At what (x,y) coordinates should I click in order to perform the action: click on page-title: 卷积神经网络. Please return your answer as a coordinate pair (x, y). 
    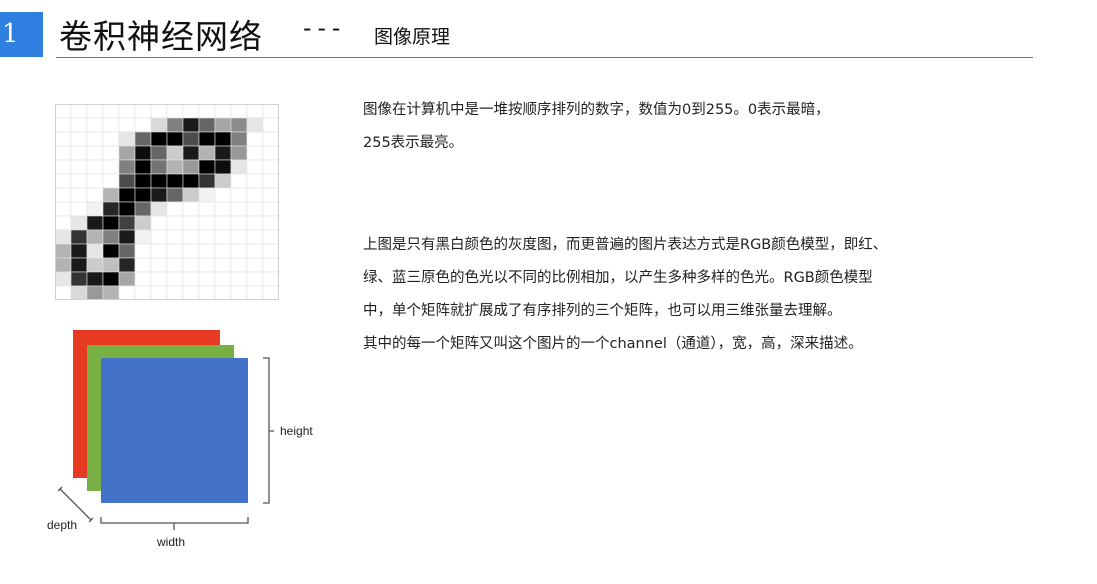
    Looking at the image, I should click on (161, 36).